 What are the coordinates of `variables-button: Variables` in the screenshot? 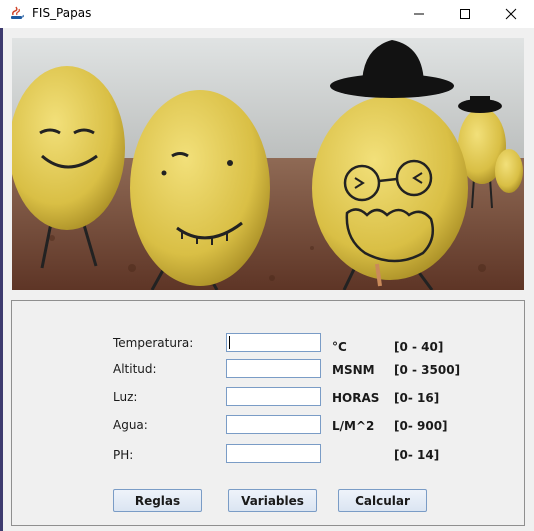 It's located at (272, 500).